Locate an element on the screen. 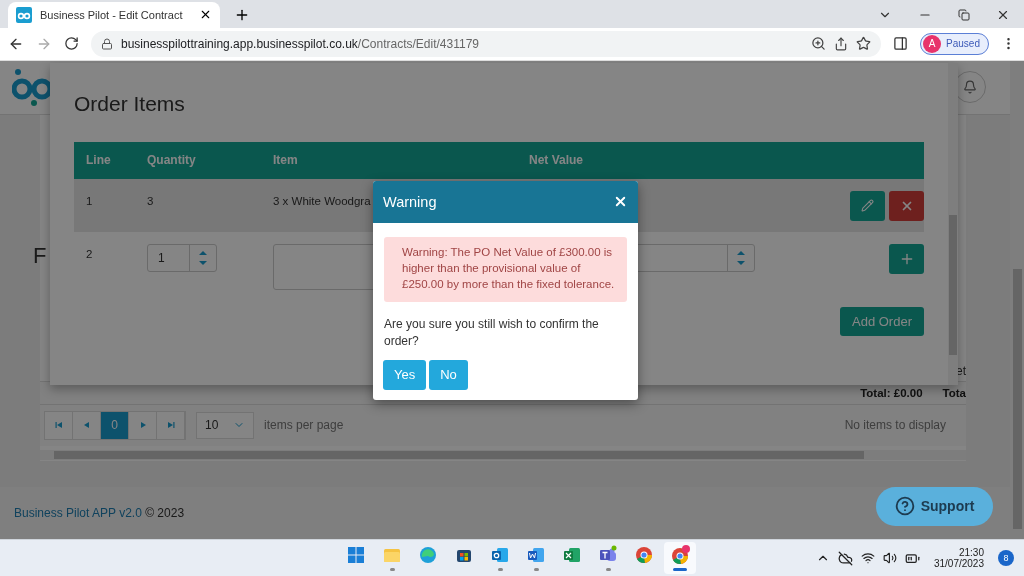  table-cell-text: 3 is located at coordinates (150, 200).